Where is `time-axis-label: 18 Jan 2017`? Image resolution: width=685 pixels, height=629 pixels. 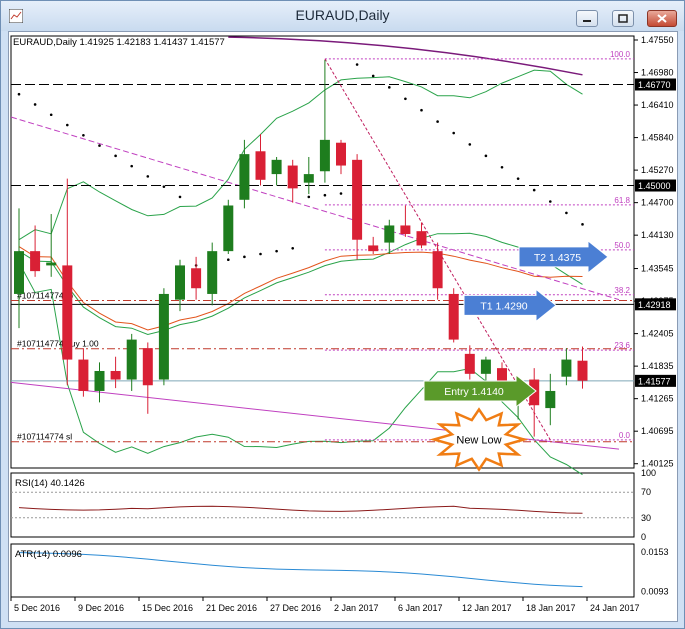
time-axis-label: 18 Jan 2017 is located at coordinates (551, 608).